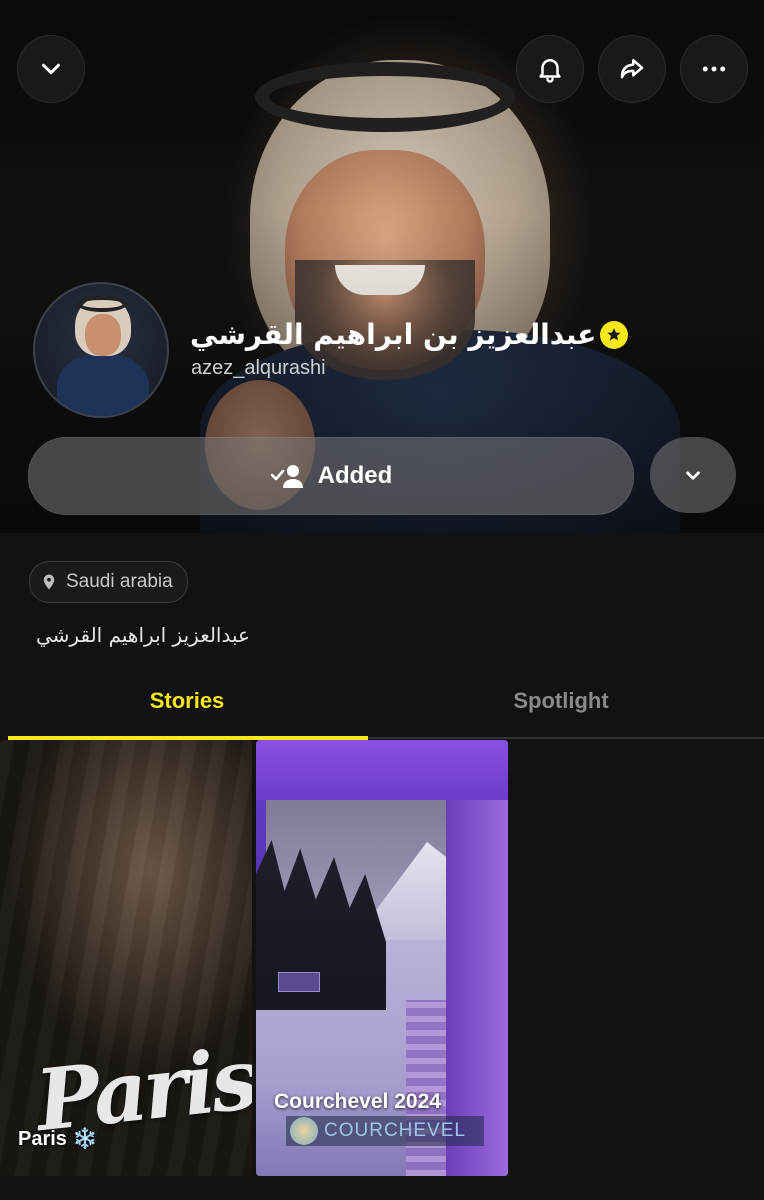  What do you see at coordinates (355, 475) in the screenshot?
I see `friend-status-label: Added` at bounding box center [355, 475].